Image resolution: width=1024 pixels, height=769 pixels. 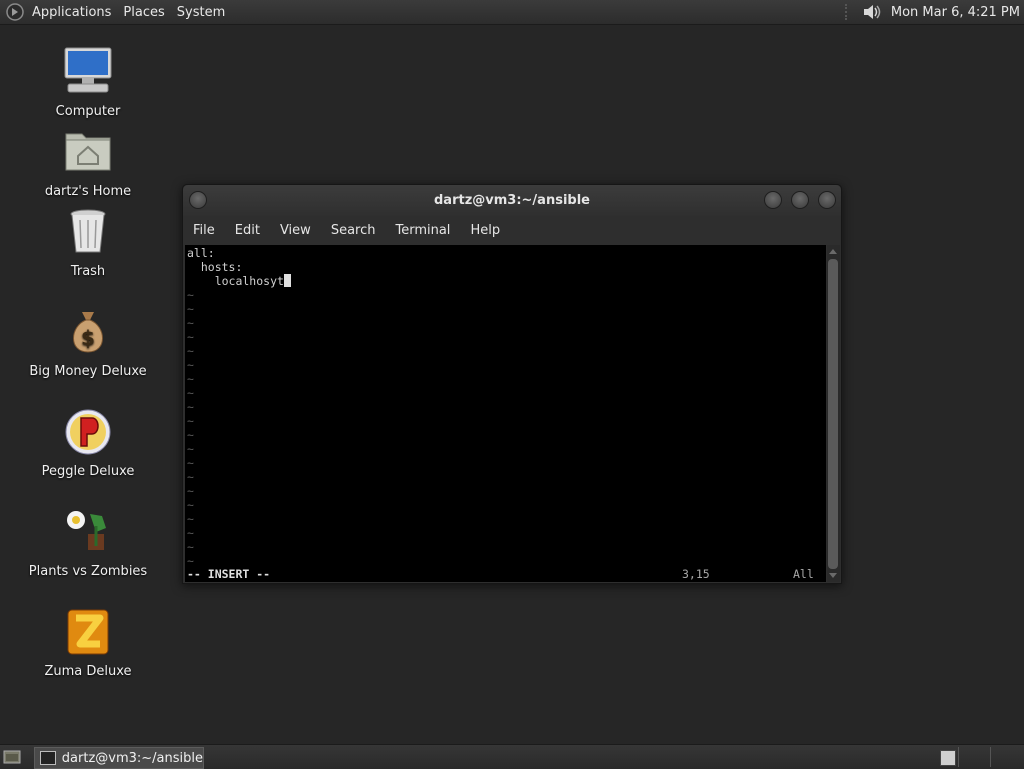 I want to click on desktop-icon-home: dartz's Home, so click(x=88, y=162).